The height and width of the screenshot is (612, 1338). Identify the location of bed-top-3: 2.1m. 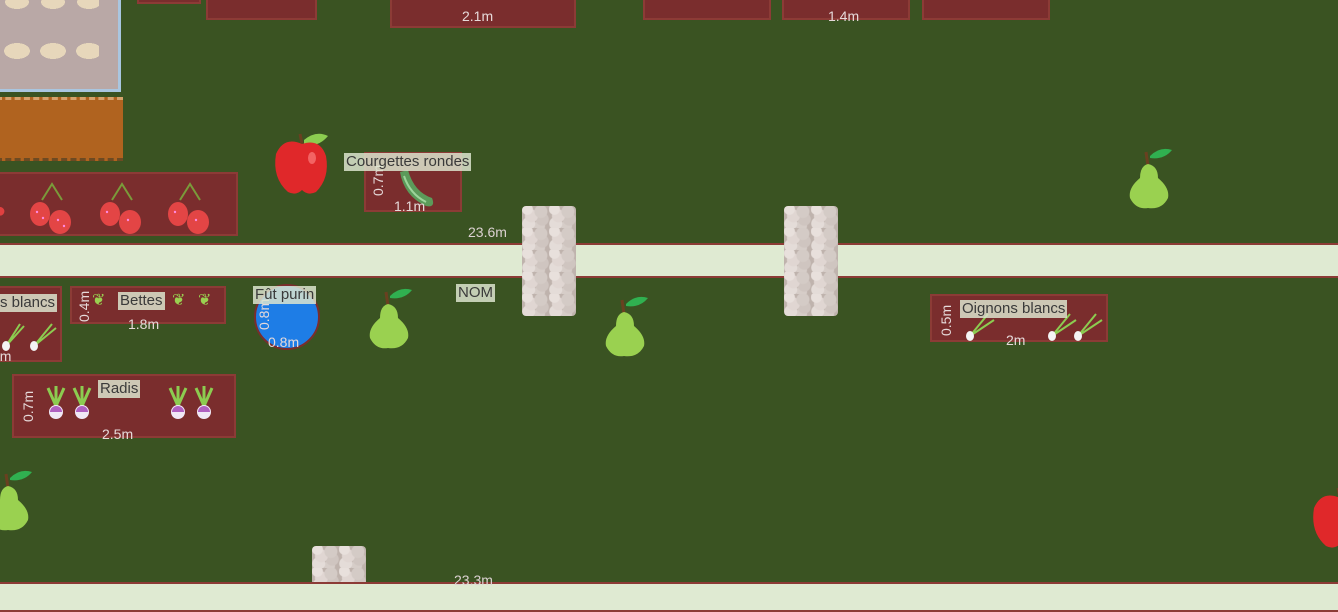
(483, 14).